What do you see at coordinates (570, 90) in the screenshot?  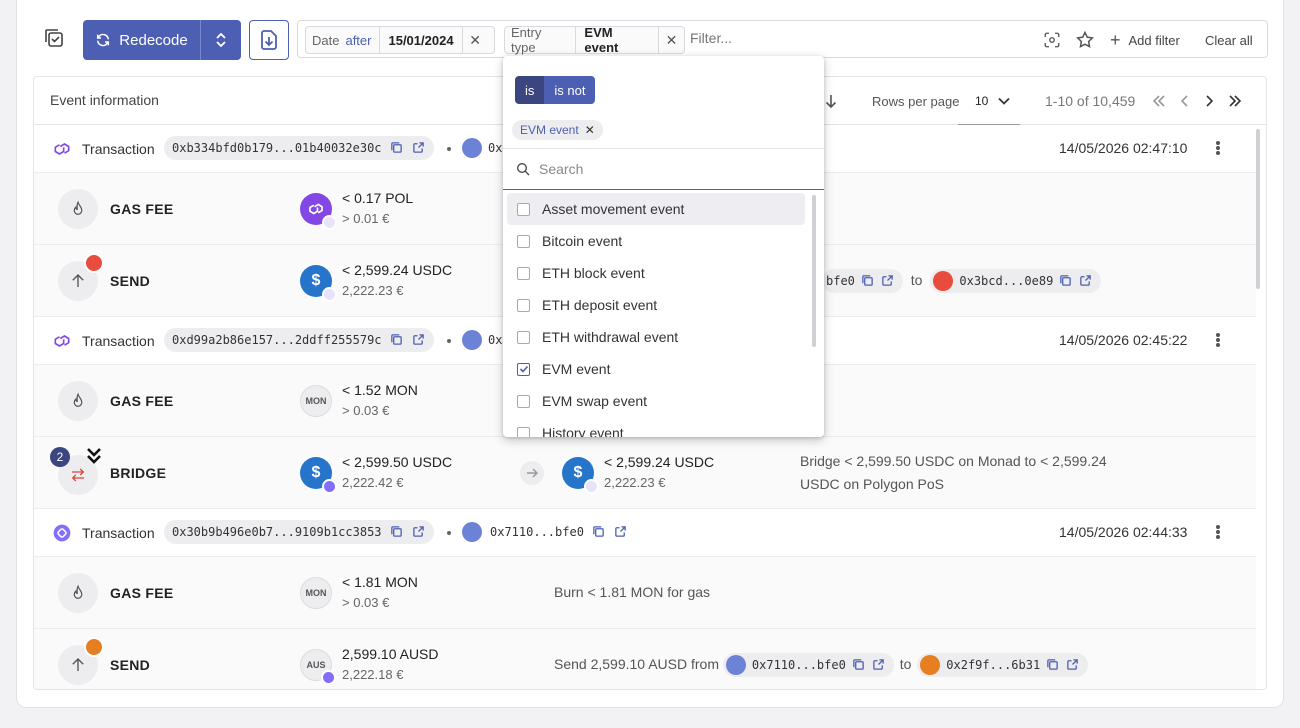 I see `is-not-option: is not` at bounding box center [570, 90].